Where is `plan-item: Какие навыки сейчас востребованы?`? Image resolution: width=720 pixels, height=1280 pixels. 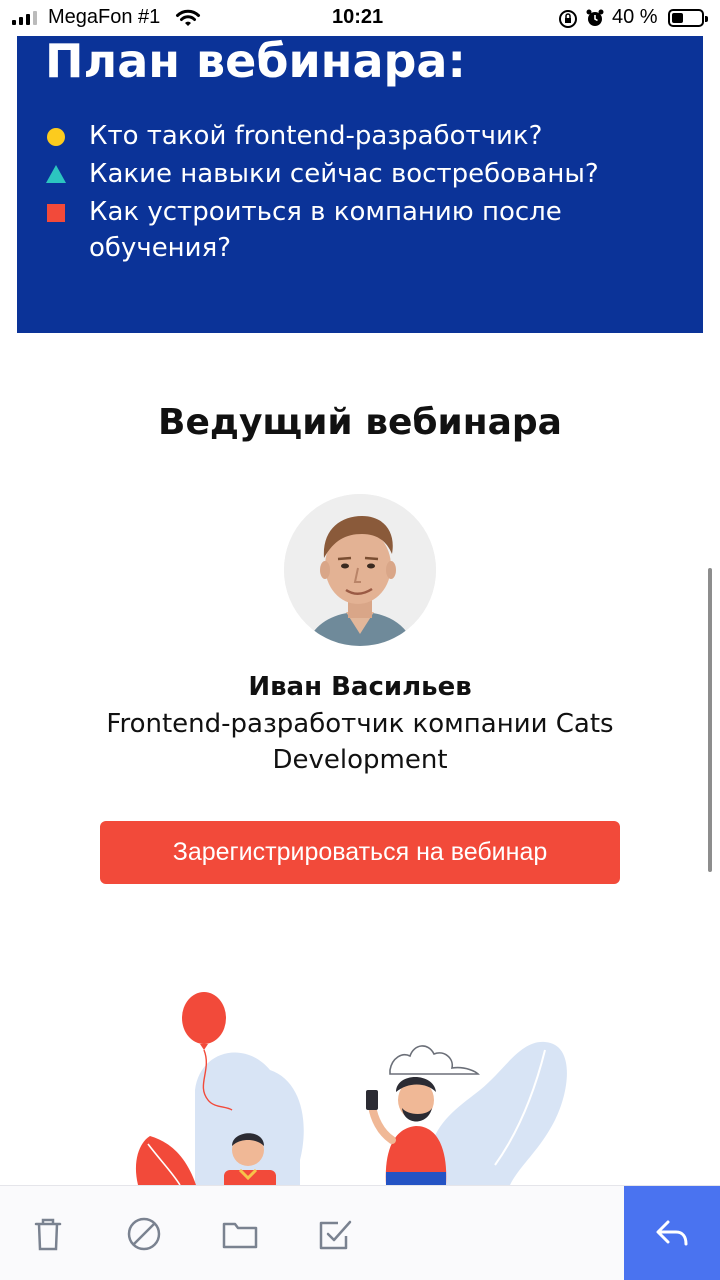
plan-item: Какие навыки сейчас востребованы? is located at coordinates (355, 174).